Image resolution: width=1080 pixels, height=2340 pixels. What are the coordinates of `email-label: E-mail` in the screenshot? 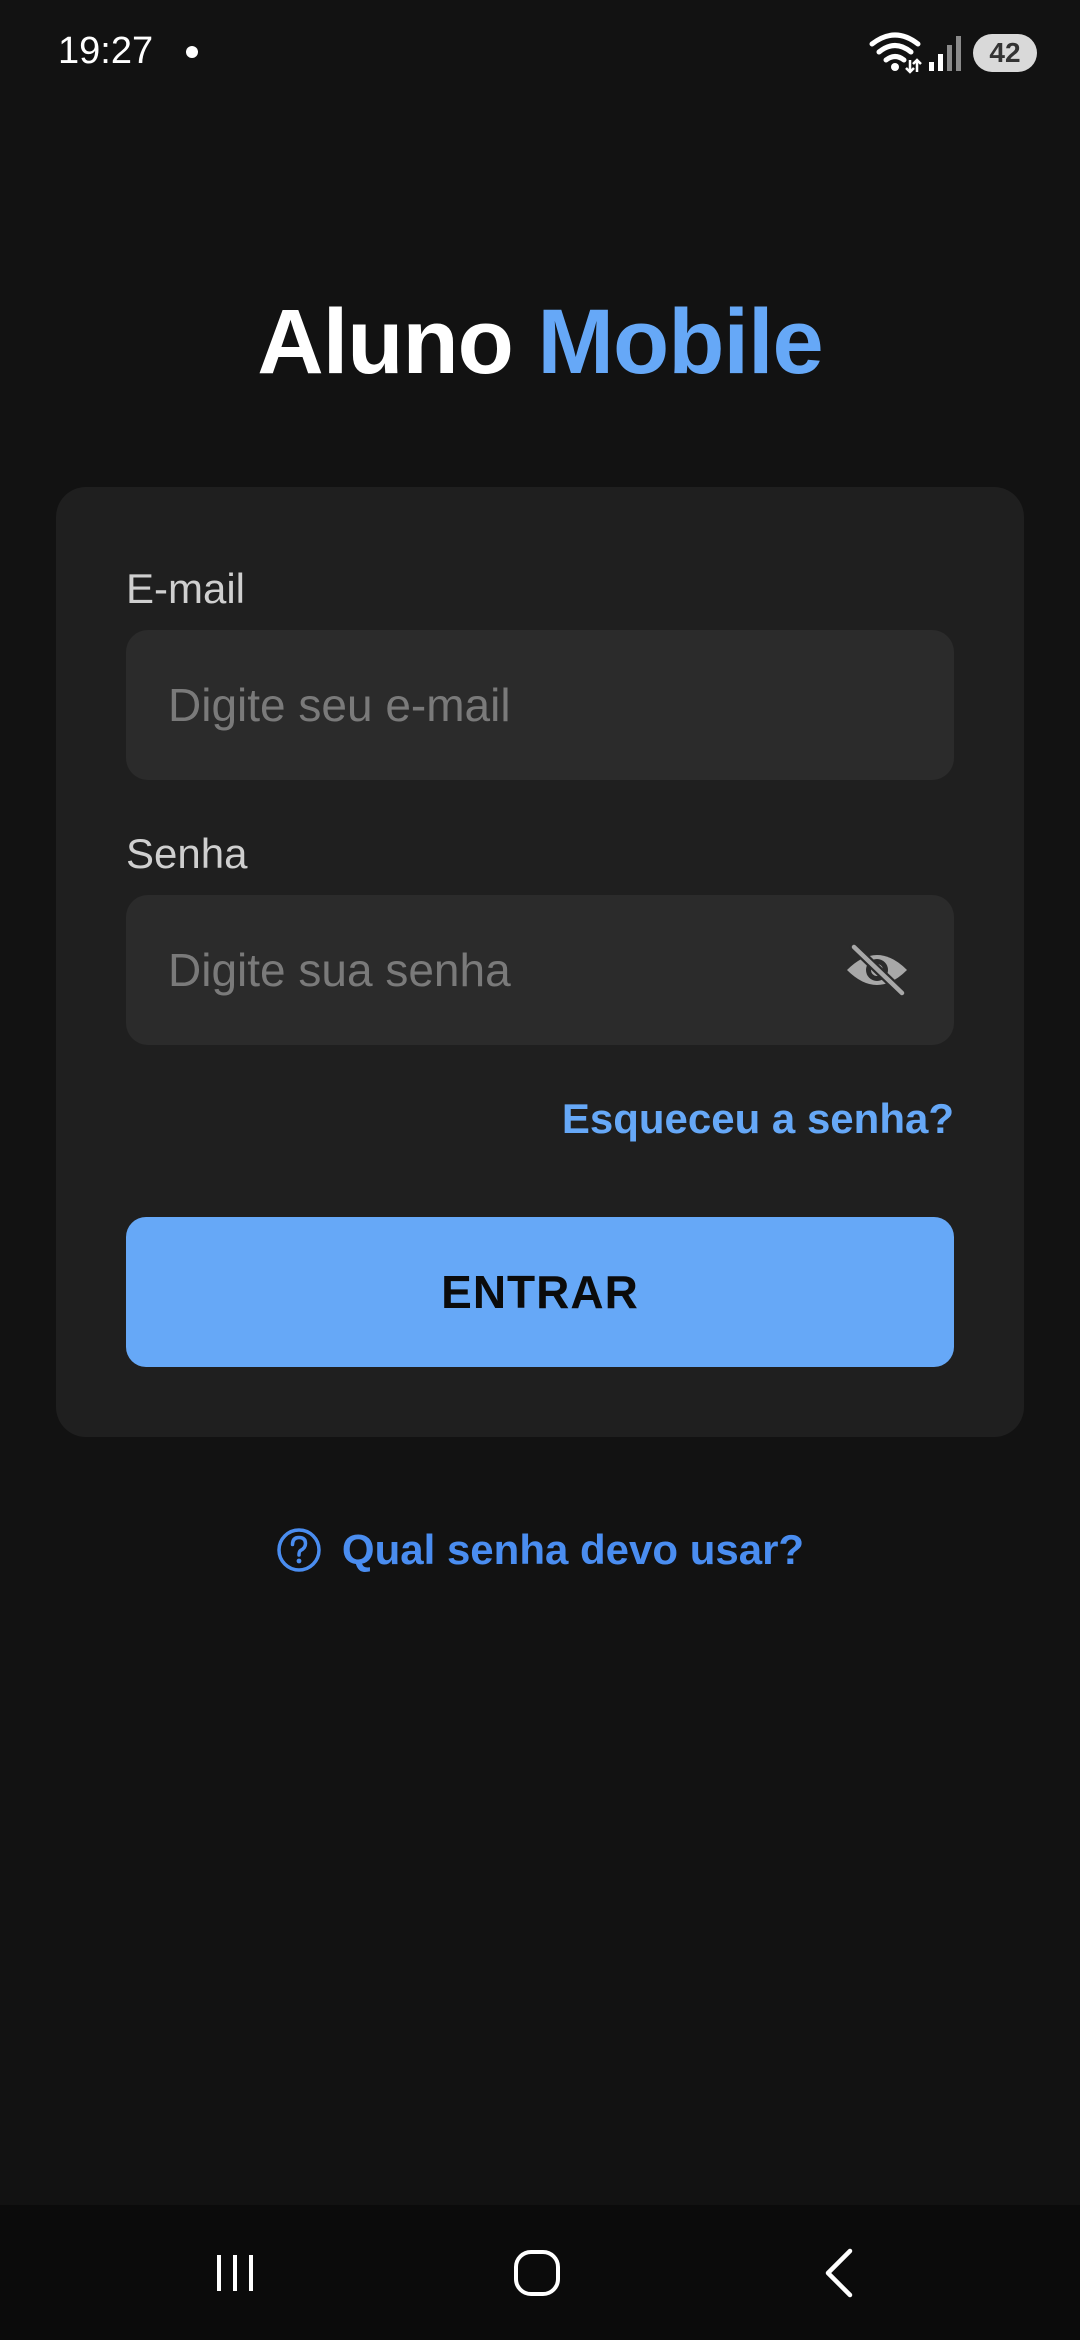 It's located at (186, 588).